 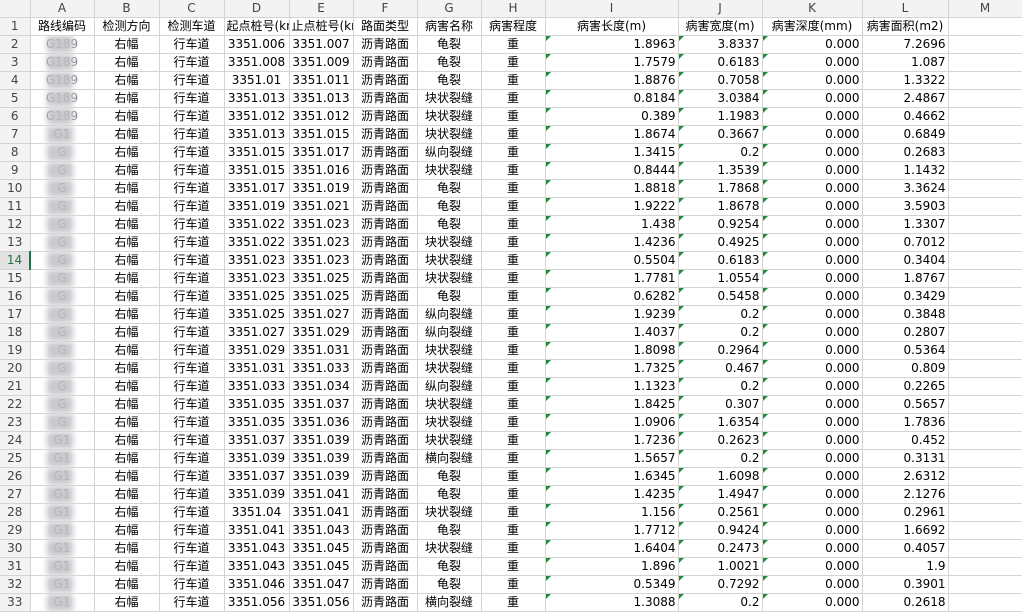 What do you see at coordinates (15, 566) in the screenshot?
I see `row-number: 31` at bounding box center [15, 566].